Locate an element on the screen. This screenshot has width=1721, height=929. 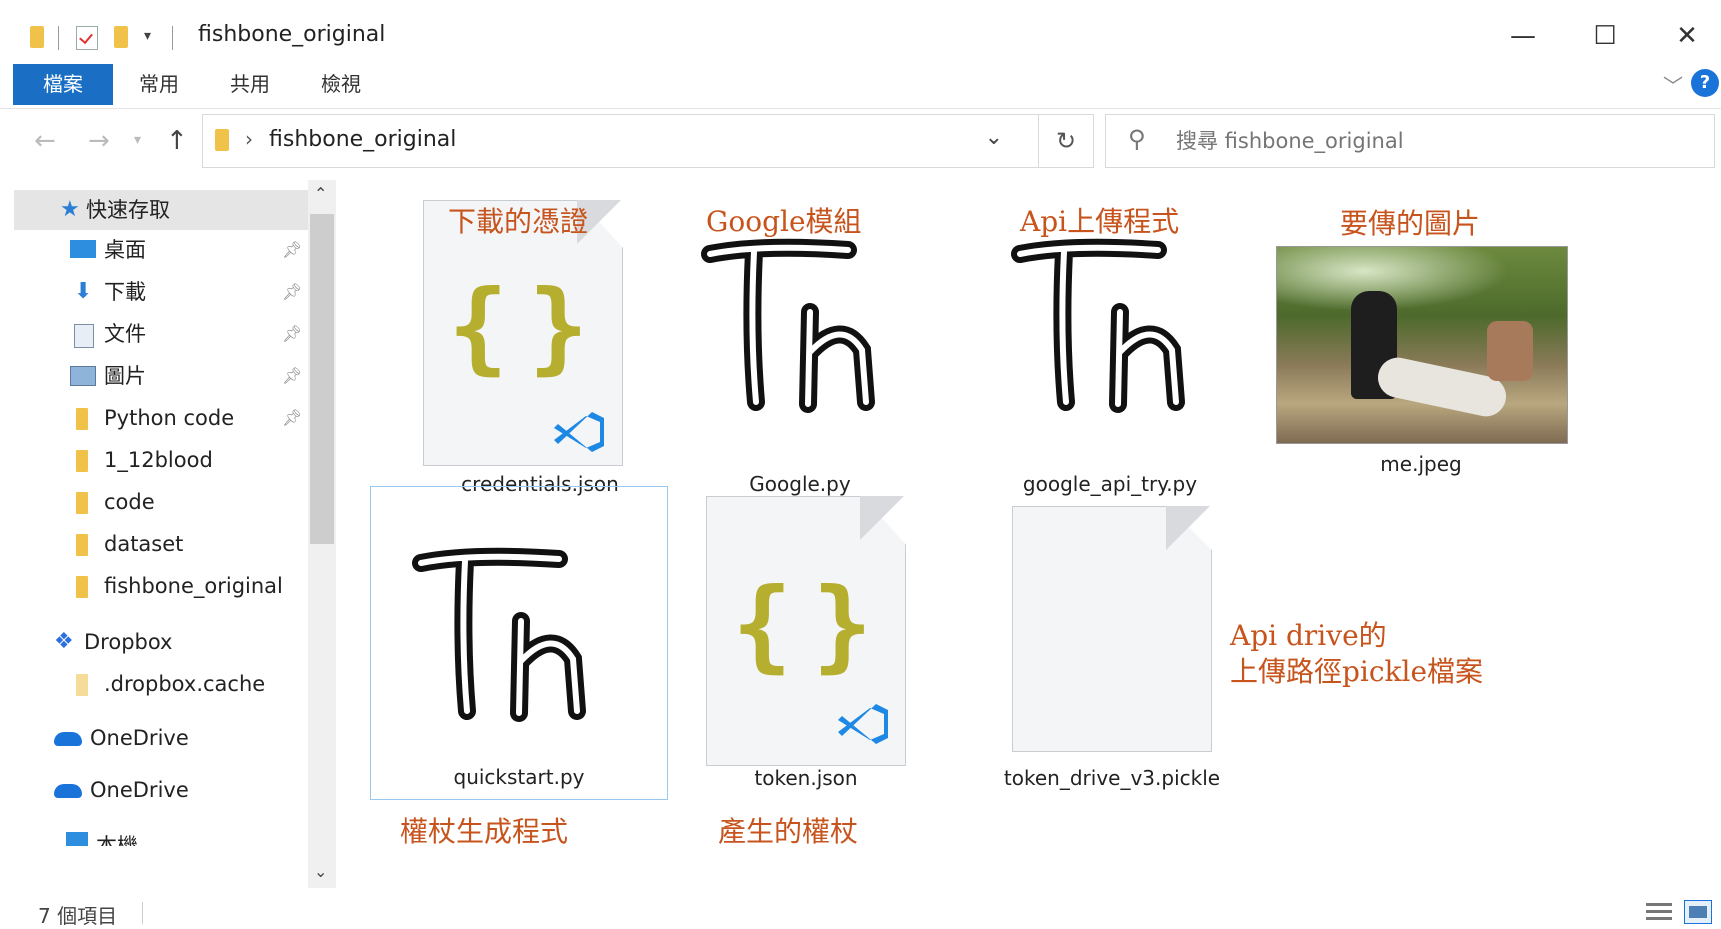
sidebar-item-label: 快速存取 is located at coordinates (128, 210).